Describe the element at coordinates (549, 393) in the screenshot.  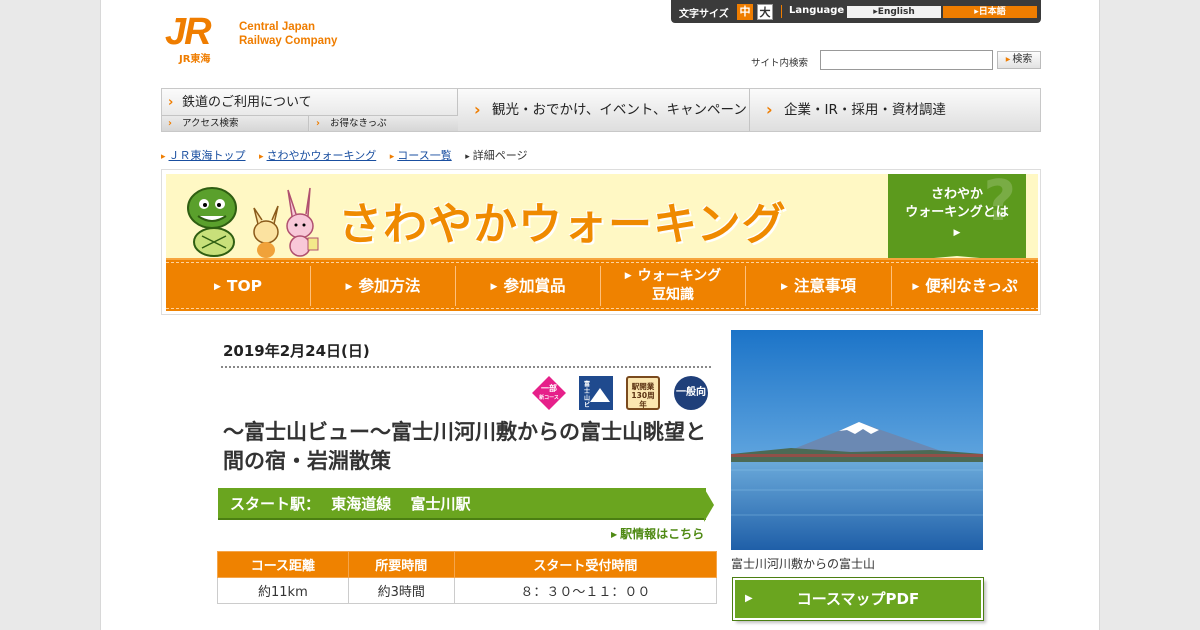
I see `partial-new-course-badge: 一部 新コース` at that location.